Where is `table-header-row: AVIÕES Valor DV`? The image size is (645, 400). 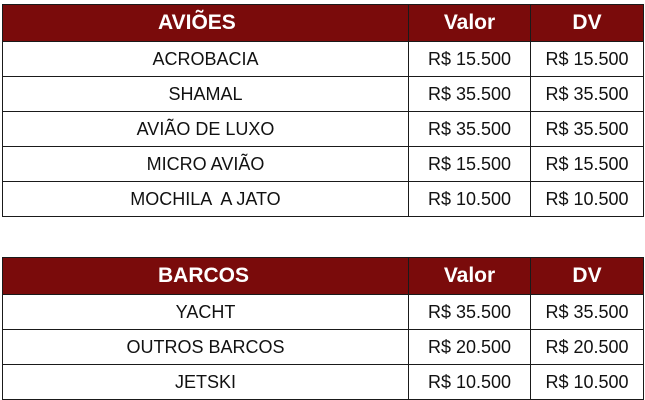
table-header-row: AVIÕES Valor DV is located at coordinates (323, 23).